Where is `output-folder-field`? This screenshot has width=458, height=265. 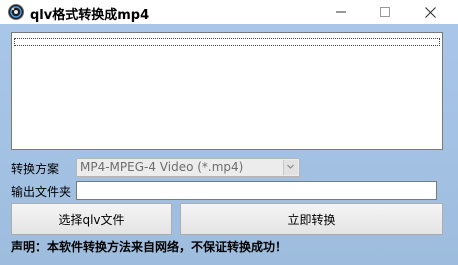
output-folder-field is located at coordinates (256, 190).